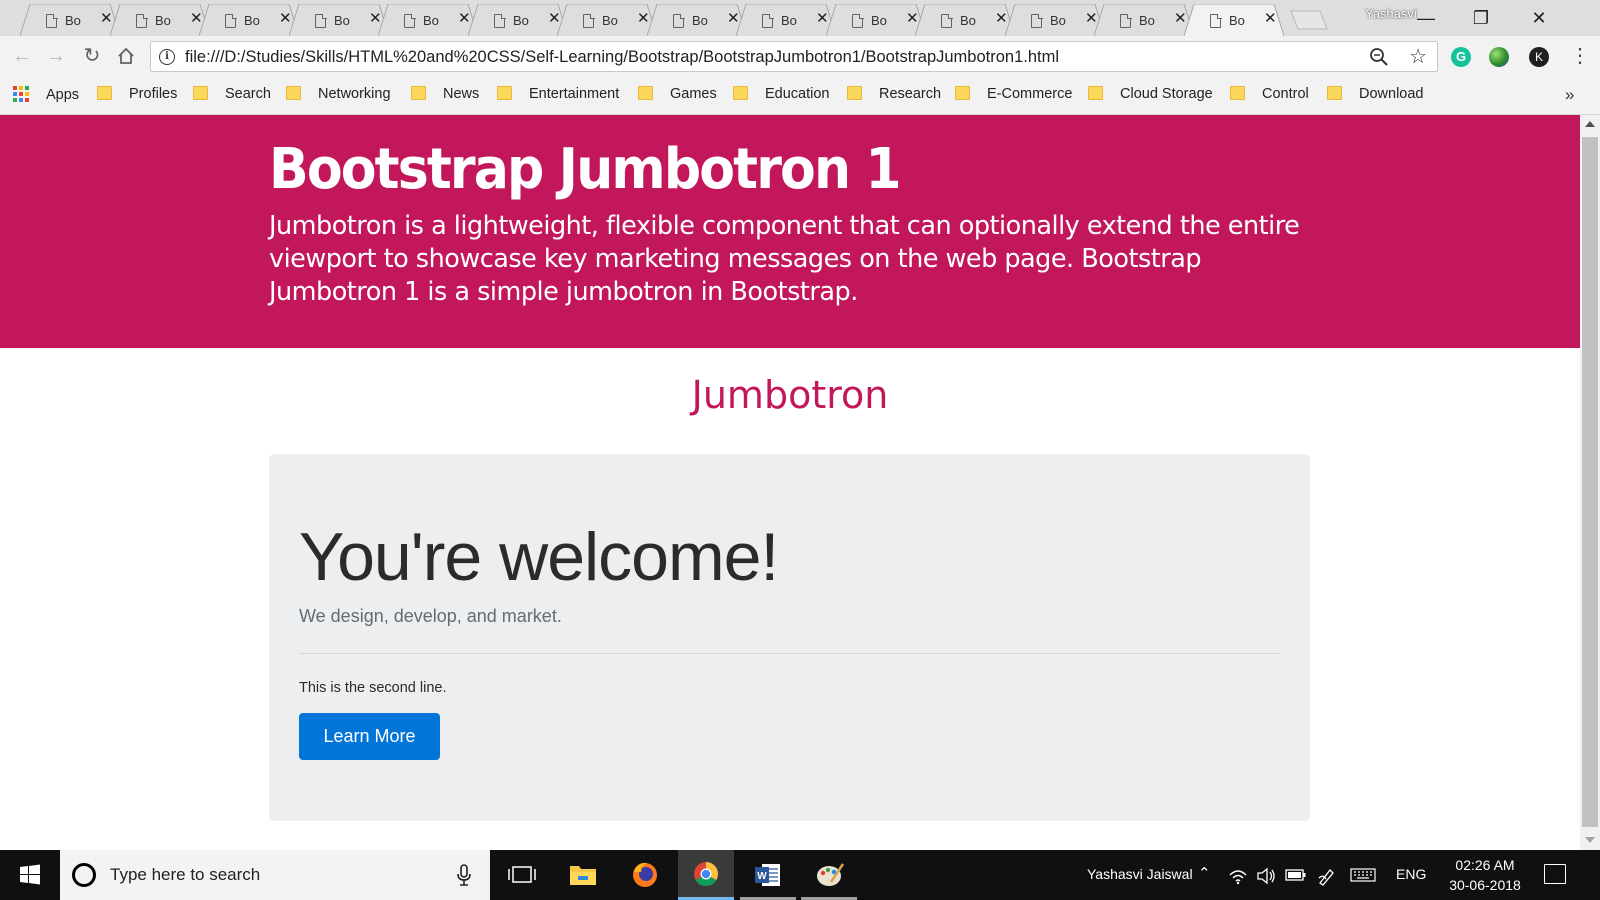 The image size is (1600, 900). What do you see at coordinates (1580, 56) in the screenshot?
I see `menu-dots-icon: ⋮` at bounding box center [1580, 56].